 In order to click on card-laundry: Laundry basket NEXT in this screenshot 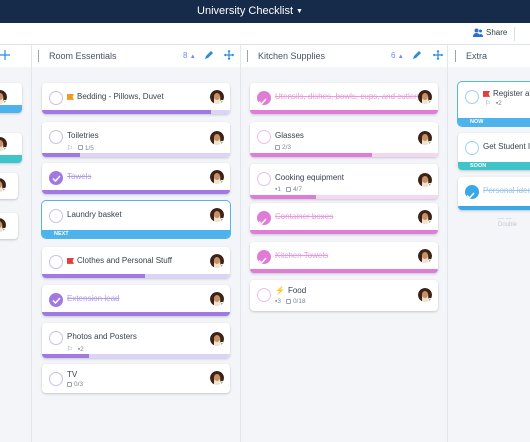, I will do `click(136, 219)`.